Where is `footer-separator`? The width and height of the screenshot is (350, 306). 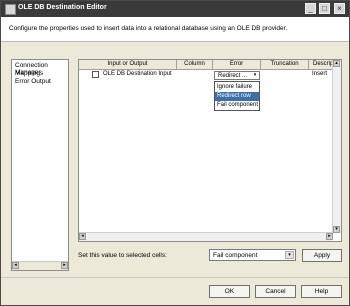
footer-separator is located at coordinates (175, 277).